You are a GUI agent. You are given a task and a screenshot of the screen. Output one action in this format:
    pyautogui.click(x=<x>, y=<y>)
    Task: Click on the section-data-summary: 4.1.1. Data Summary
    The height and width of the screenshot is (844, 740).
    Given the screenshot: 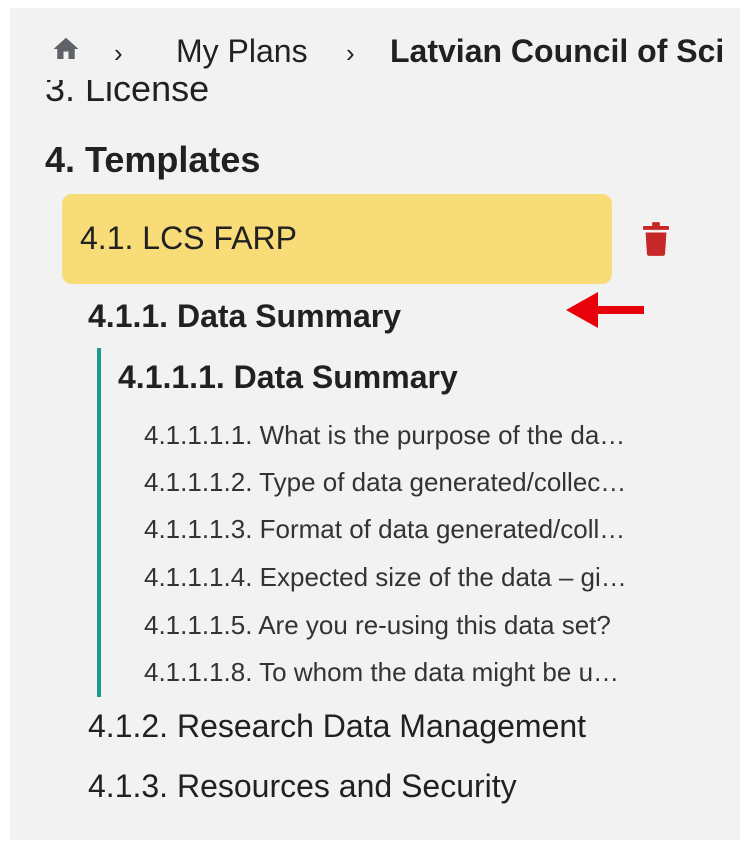 What is the action you would take?
    pyautogui.click(x=244, y=316)
    